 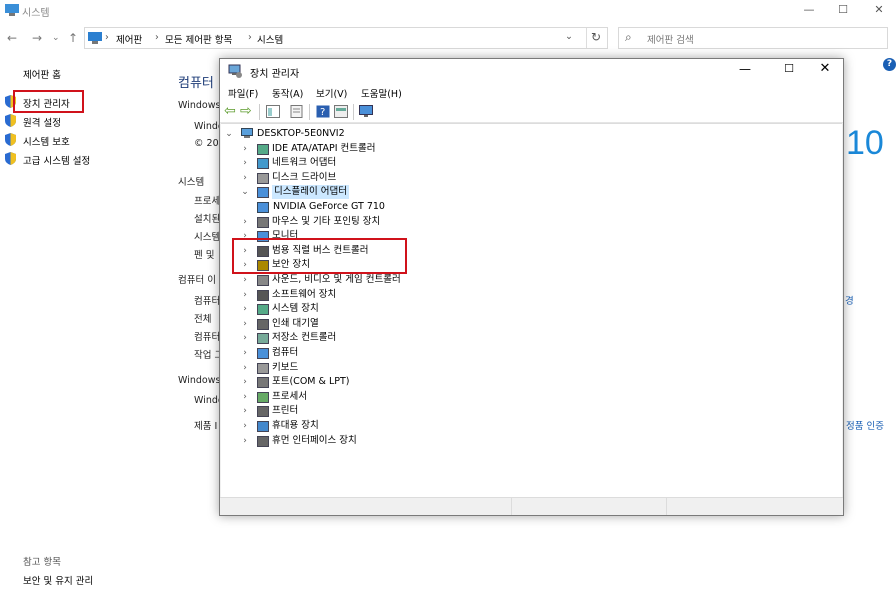 I want to click on page-title: 컴퓨터, so click(x=196, y=83).